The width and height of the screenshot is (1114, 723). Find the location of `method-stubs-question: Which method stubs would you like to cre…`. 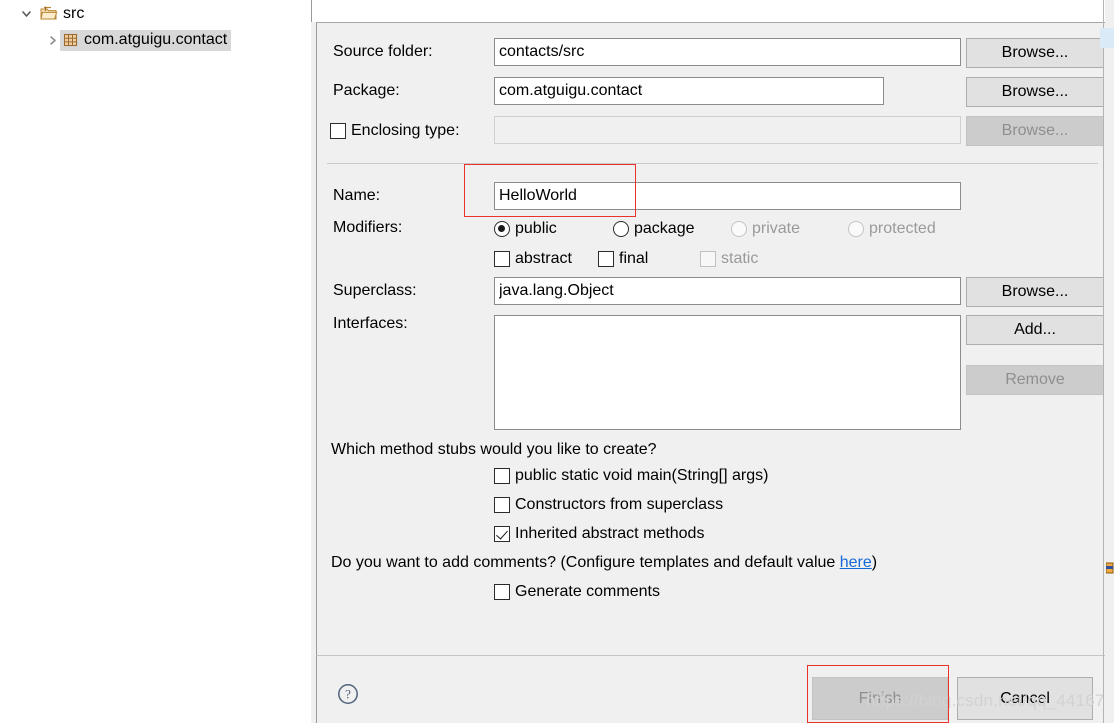

method-stubs-question: Which method stubs would you like to cre… is located at coordinates (494, 449).